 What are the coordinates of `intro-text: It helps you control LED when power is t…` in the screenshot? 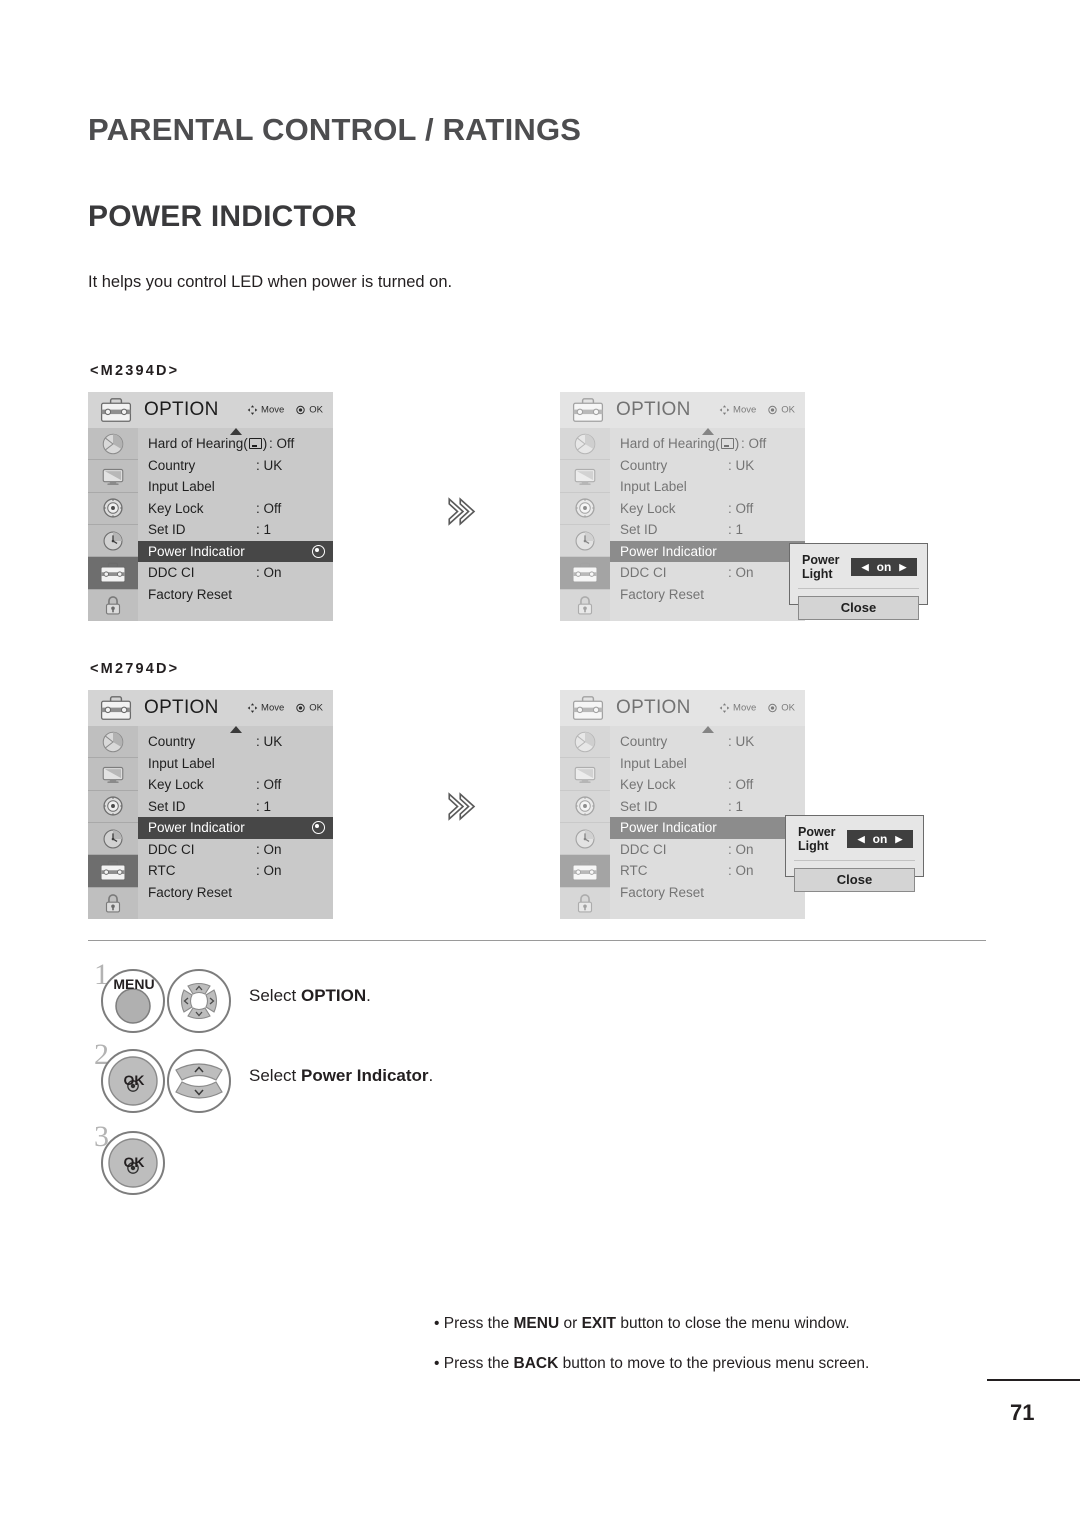 It's located at (270, 282).